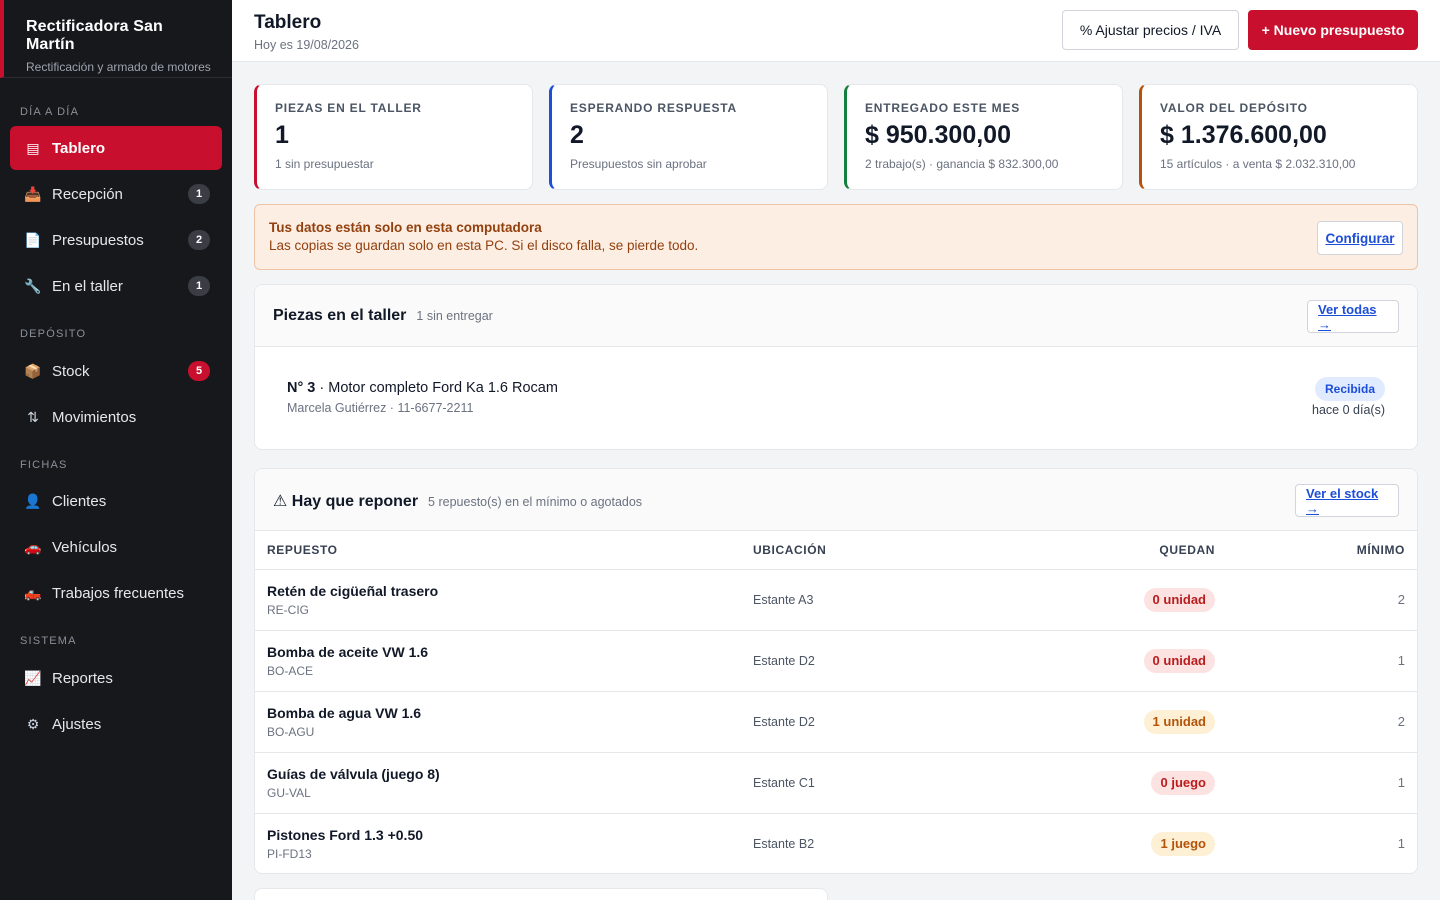  Describe the element at coordinates (1322, 550) in the screenshot. I see `column-header-minimum: Mínimo` at that location.